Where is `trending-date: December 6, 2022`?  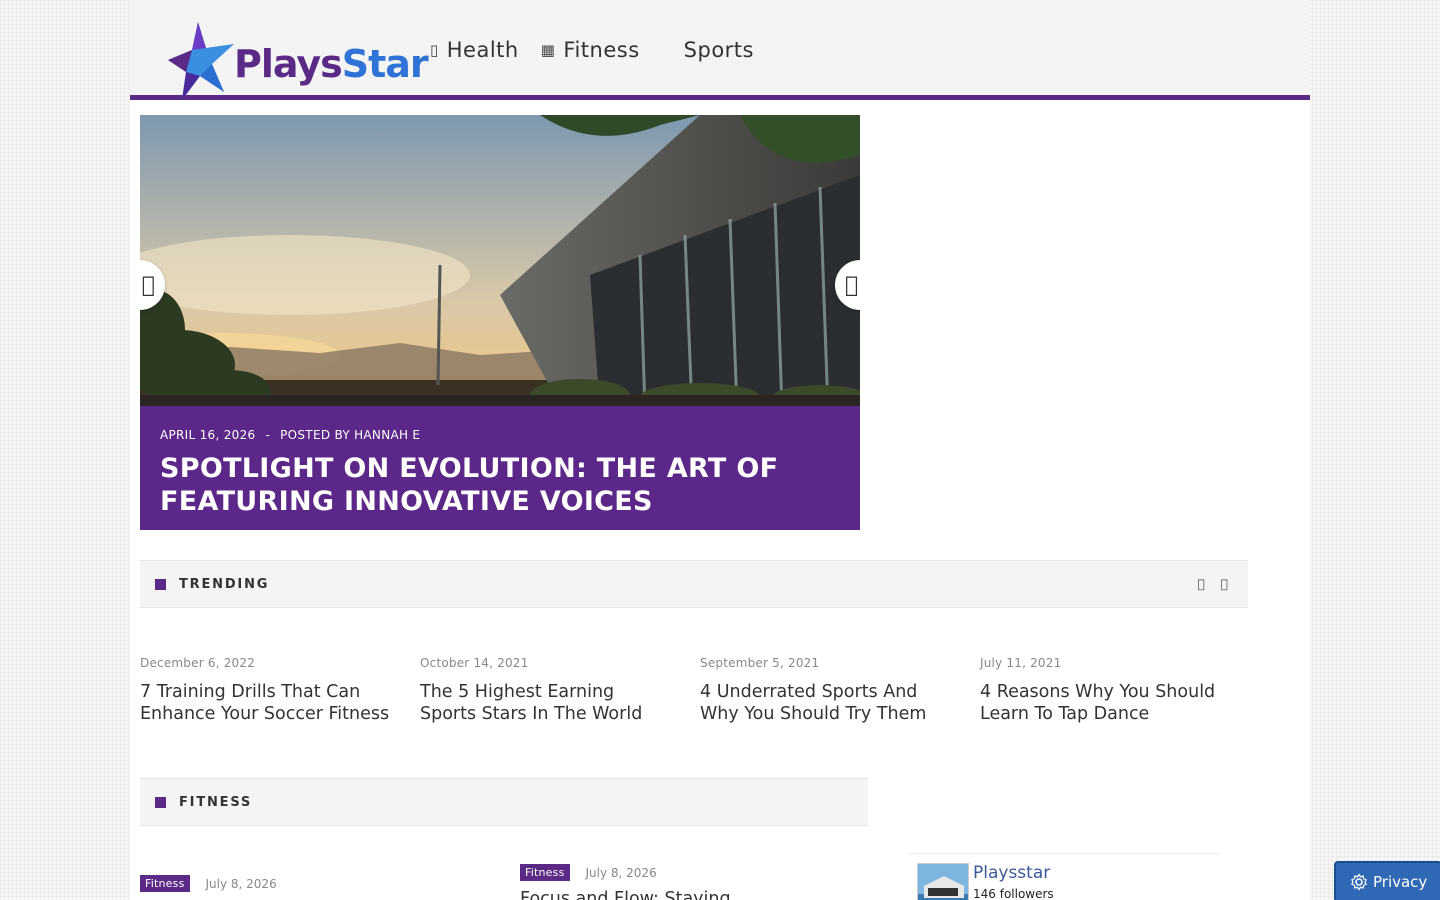 trending-date: December 6, 2022 is located at coordinates (198, 663).